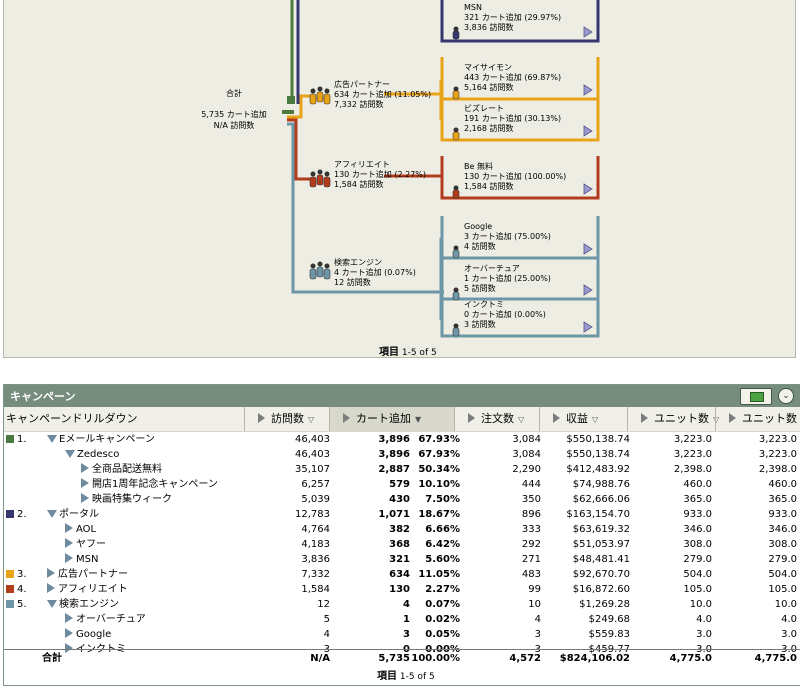 This screenshot has height=687, width=800. Describe the element at coordinates (673, 419) in the screenshot. I see `column-header-5: ユニット数 ▽` at that location.